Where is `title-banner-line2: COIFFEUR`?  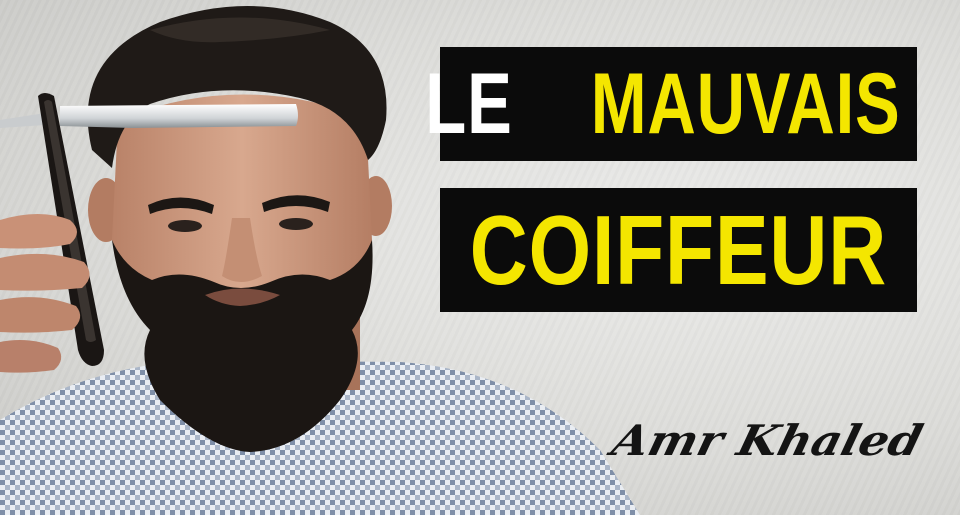
title-banner-line2: COIFFEUR is located at coordinates (678, 250).